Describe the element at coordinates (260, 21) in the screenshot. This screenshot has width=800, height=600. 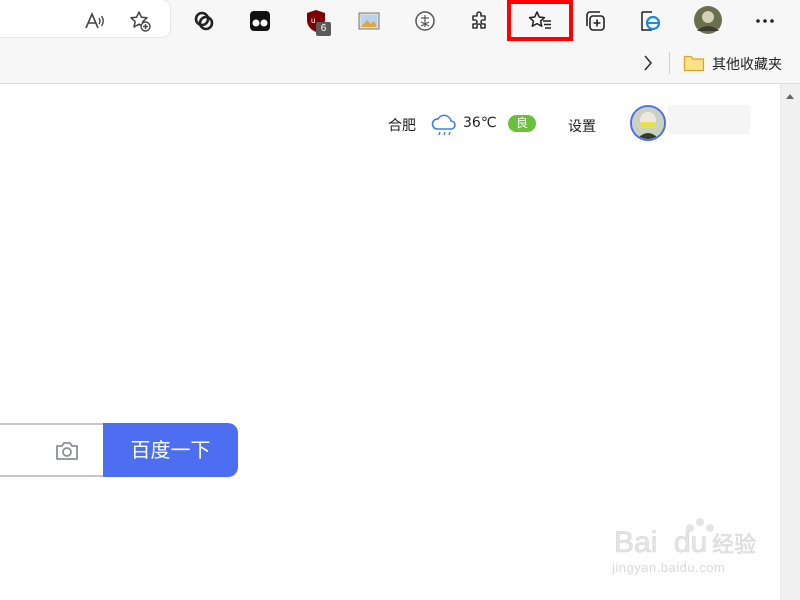
I see `extension-tampermonkey-icon` at that location.